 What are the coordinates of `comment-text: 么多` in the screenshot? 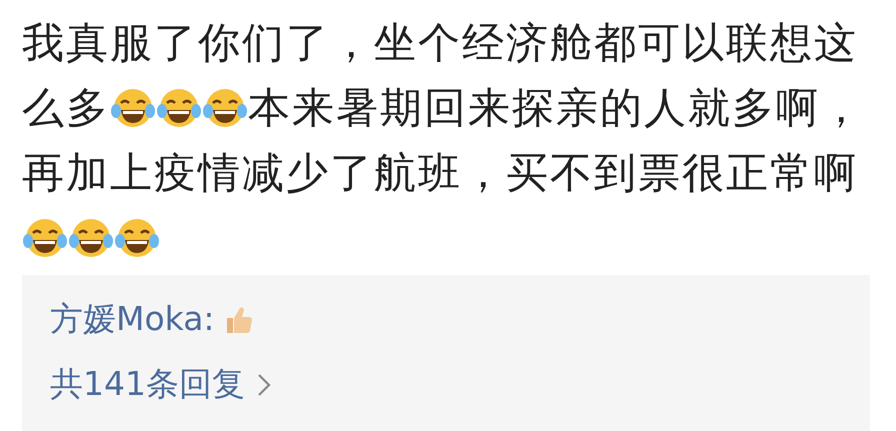 It's located at (66, 108).